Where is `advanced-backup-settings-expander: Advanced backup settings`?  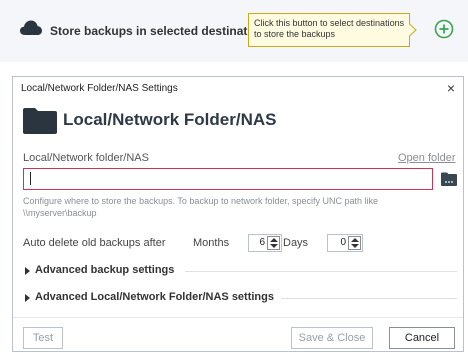 advanced-backup-settings-expander: Advanced backup settings is located at coordinates (240, 271).